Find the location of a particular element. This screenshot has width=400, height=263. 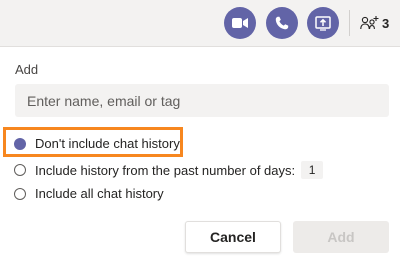

option-no-history-label: Don't include chat history is located at coordinates (107, 143).